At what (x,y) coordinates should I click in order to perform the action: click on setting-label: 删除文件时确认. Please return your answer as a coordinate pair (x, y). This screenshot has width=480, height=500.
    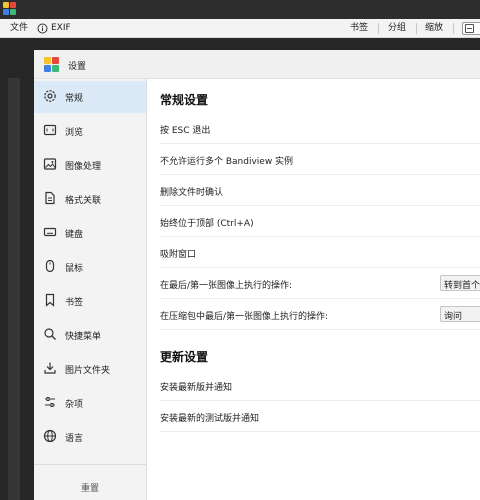
    Looking at the image, I should click on (192, 193).